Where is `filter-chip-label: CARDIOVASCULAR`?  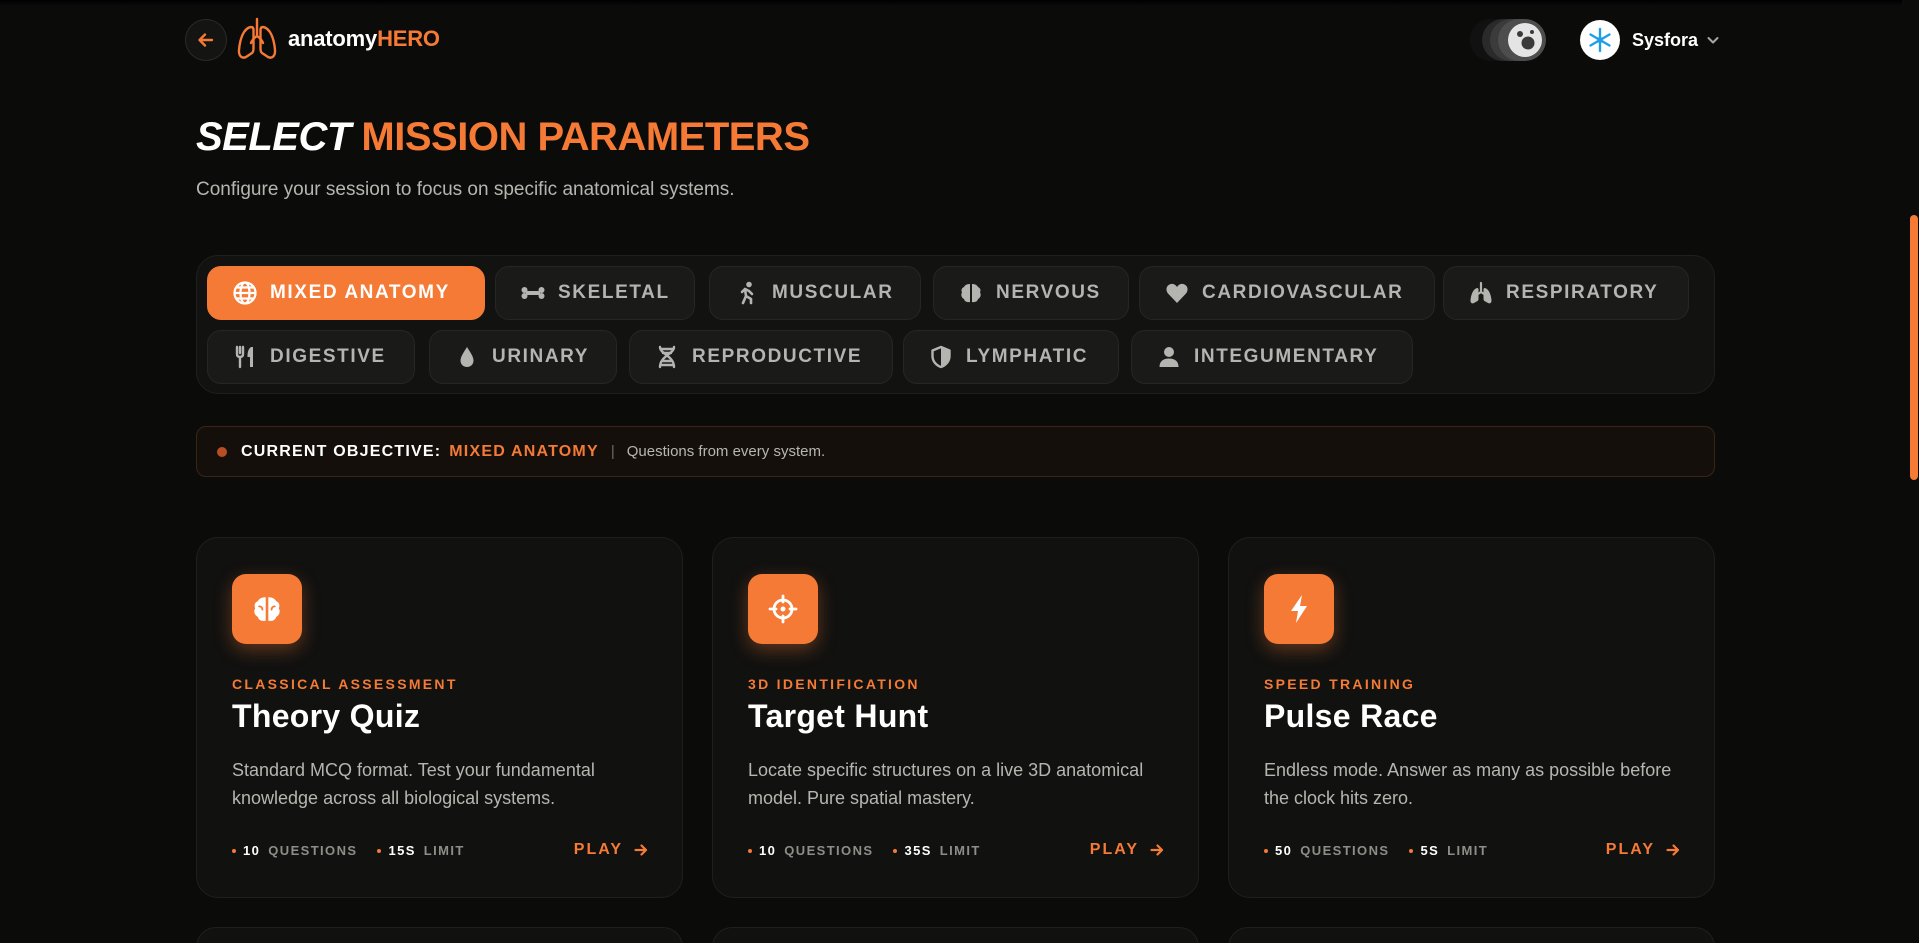 filter-chip-label: CARDIOVASCULAR is located at coordinates (1303, 292).